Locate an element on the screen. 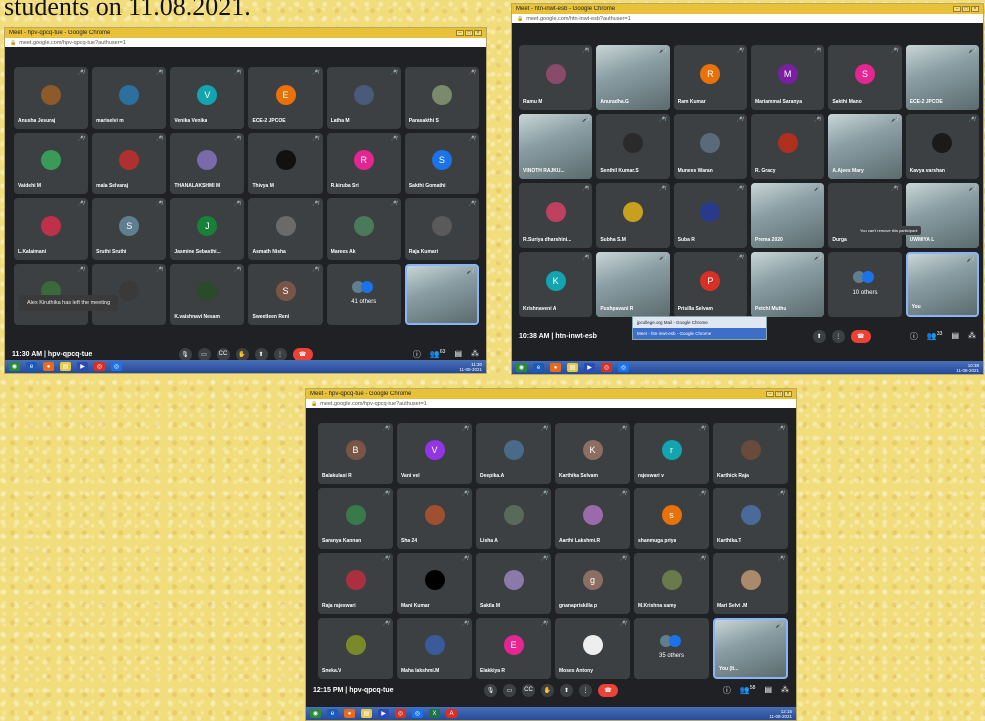  participant-tile: 🎤̸ THANALAKSHMI M is located at coordinates (207, 163).